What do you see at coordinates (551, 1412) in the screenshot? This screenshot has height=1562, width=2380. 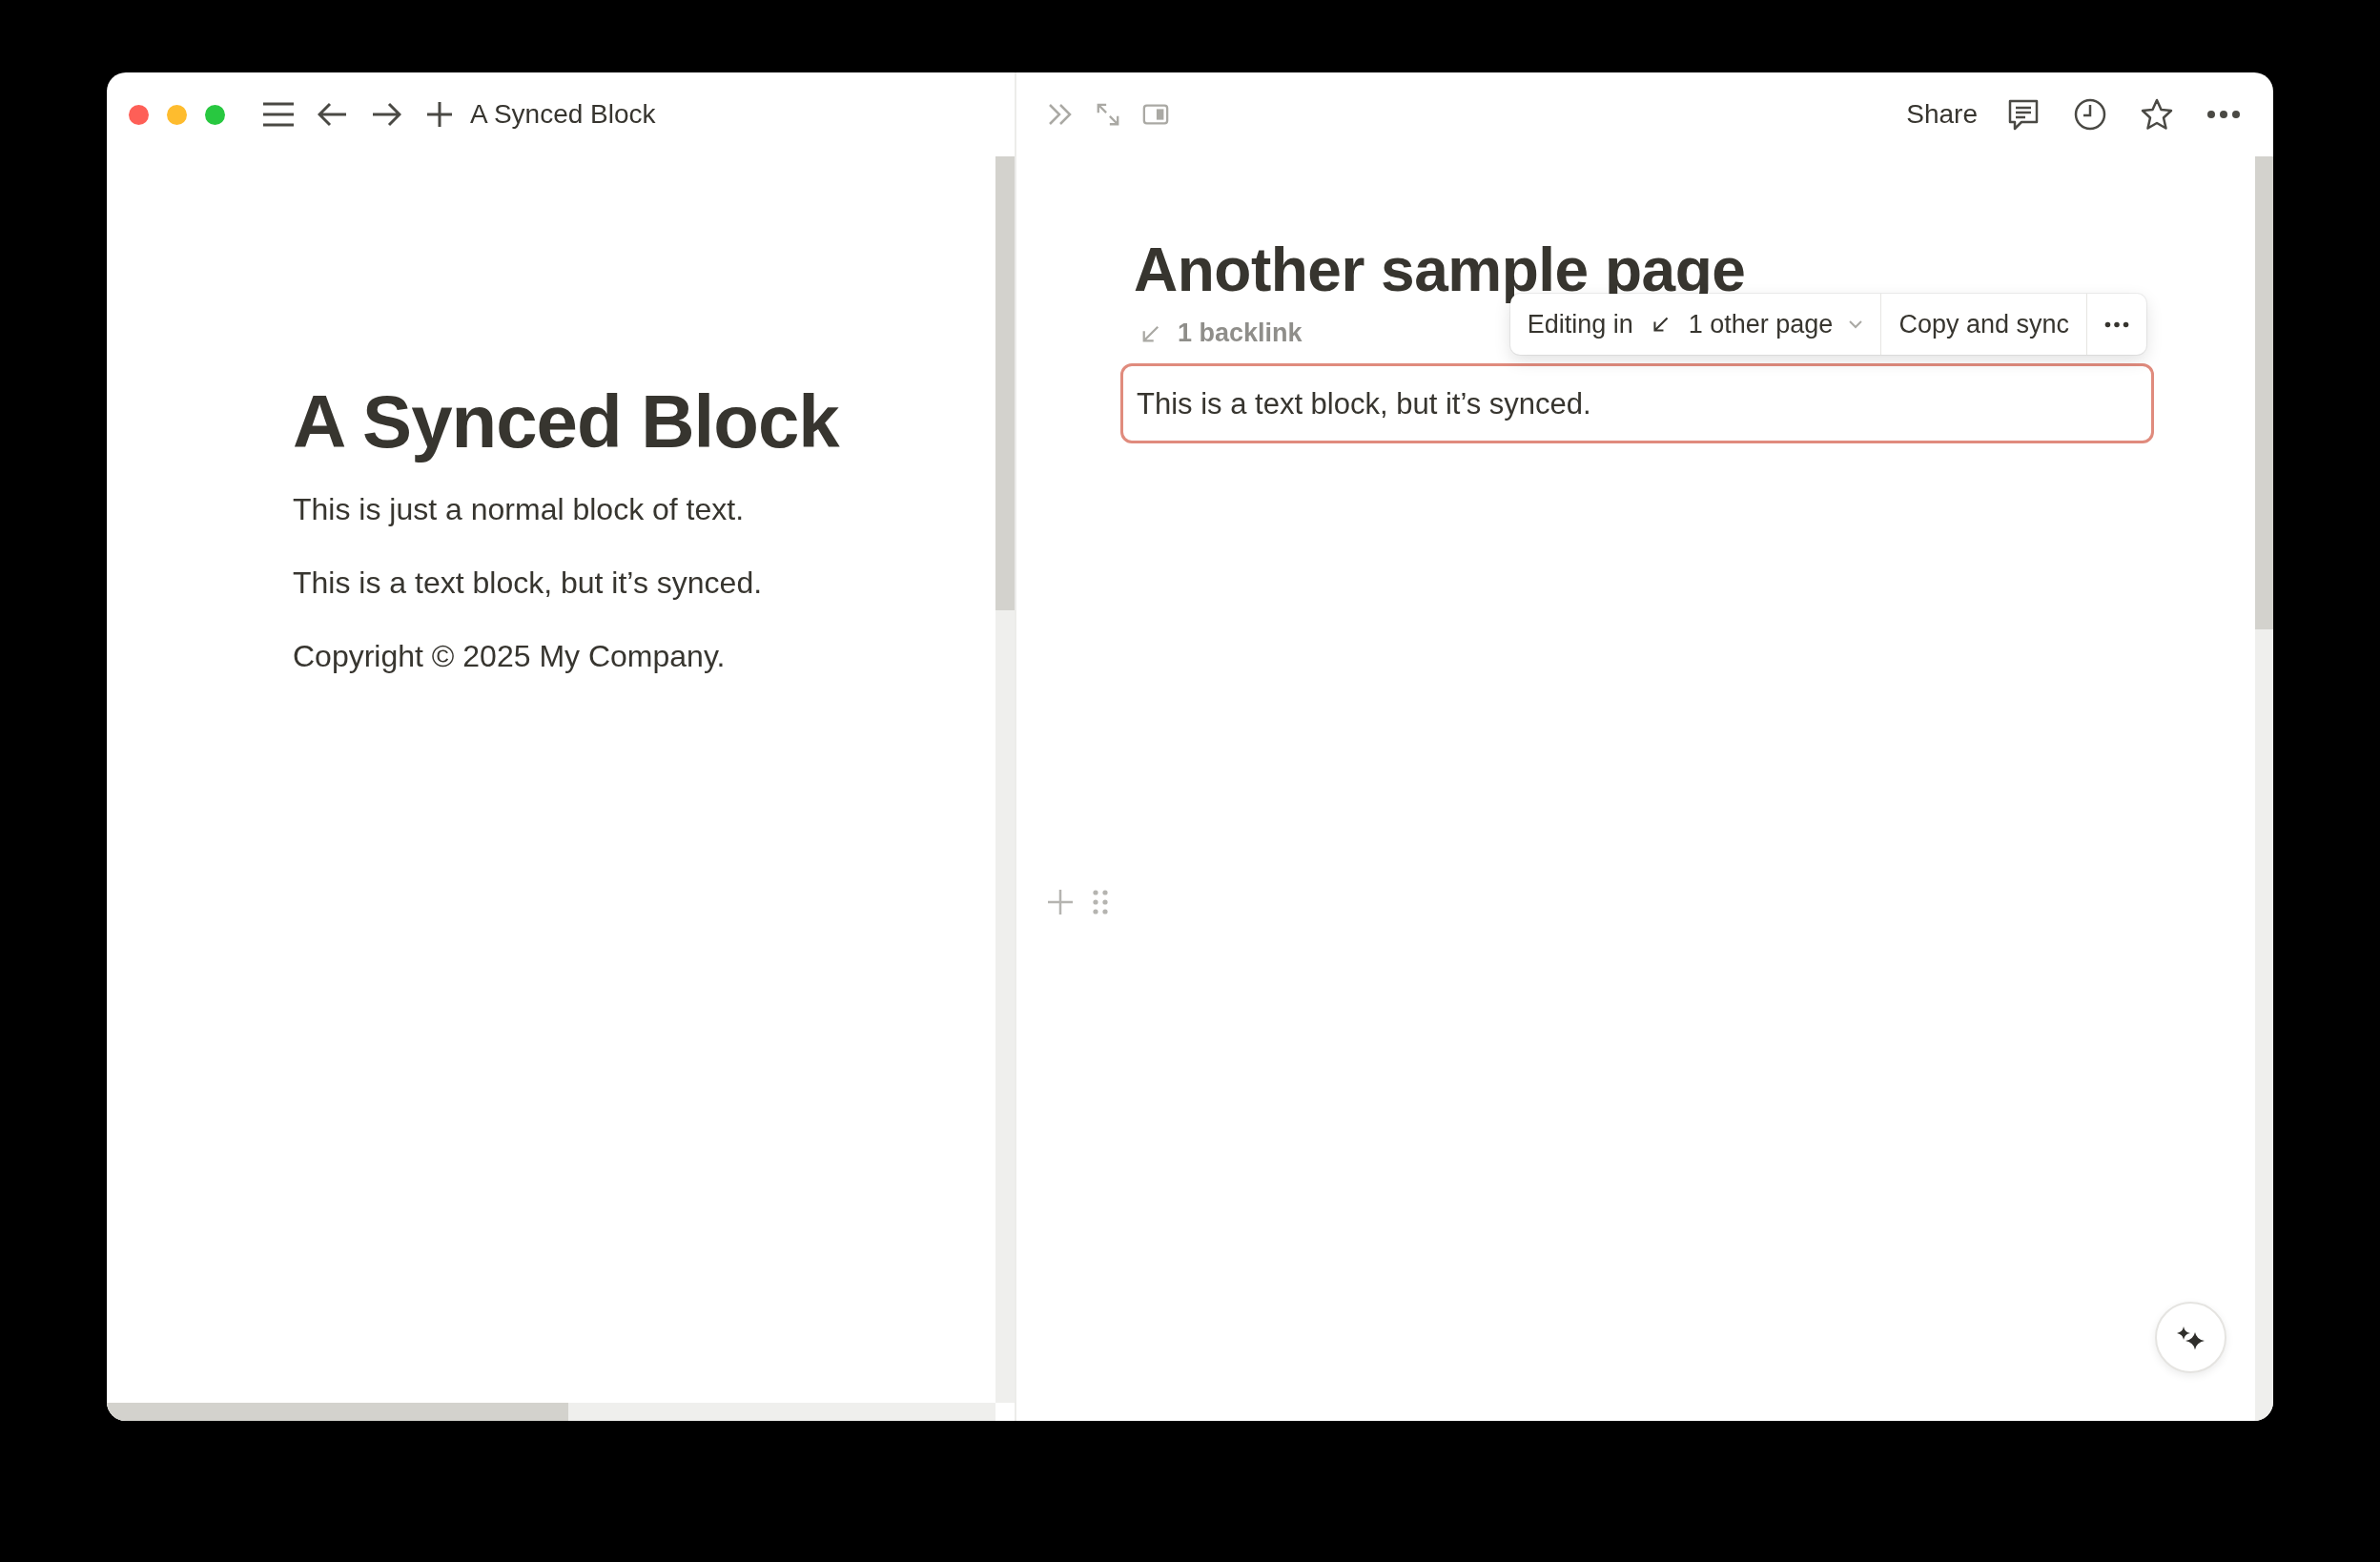 I see `horizontal-scrollbar` at bounding box center [551, 1412].